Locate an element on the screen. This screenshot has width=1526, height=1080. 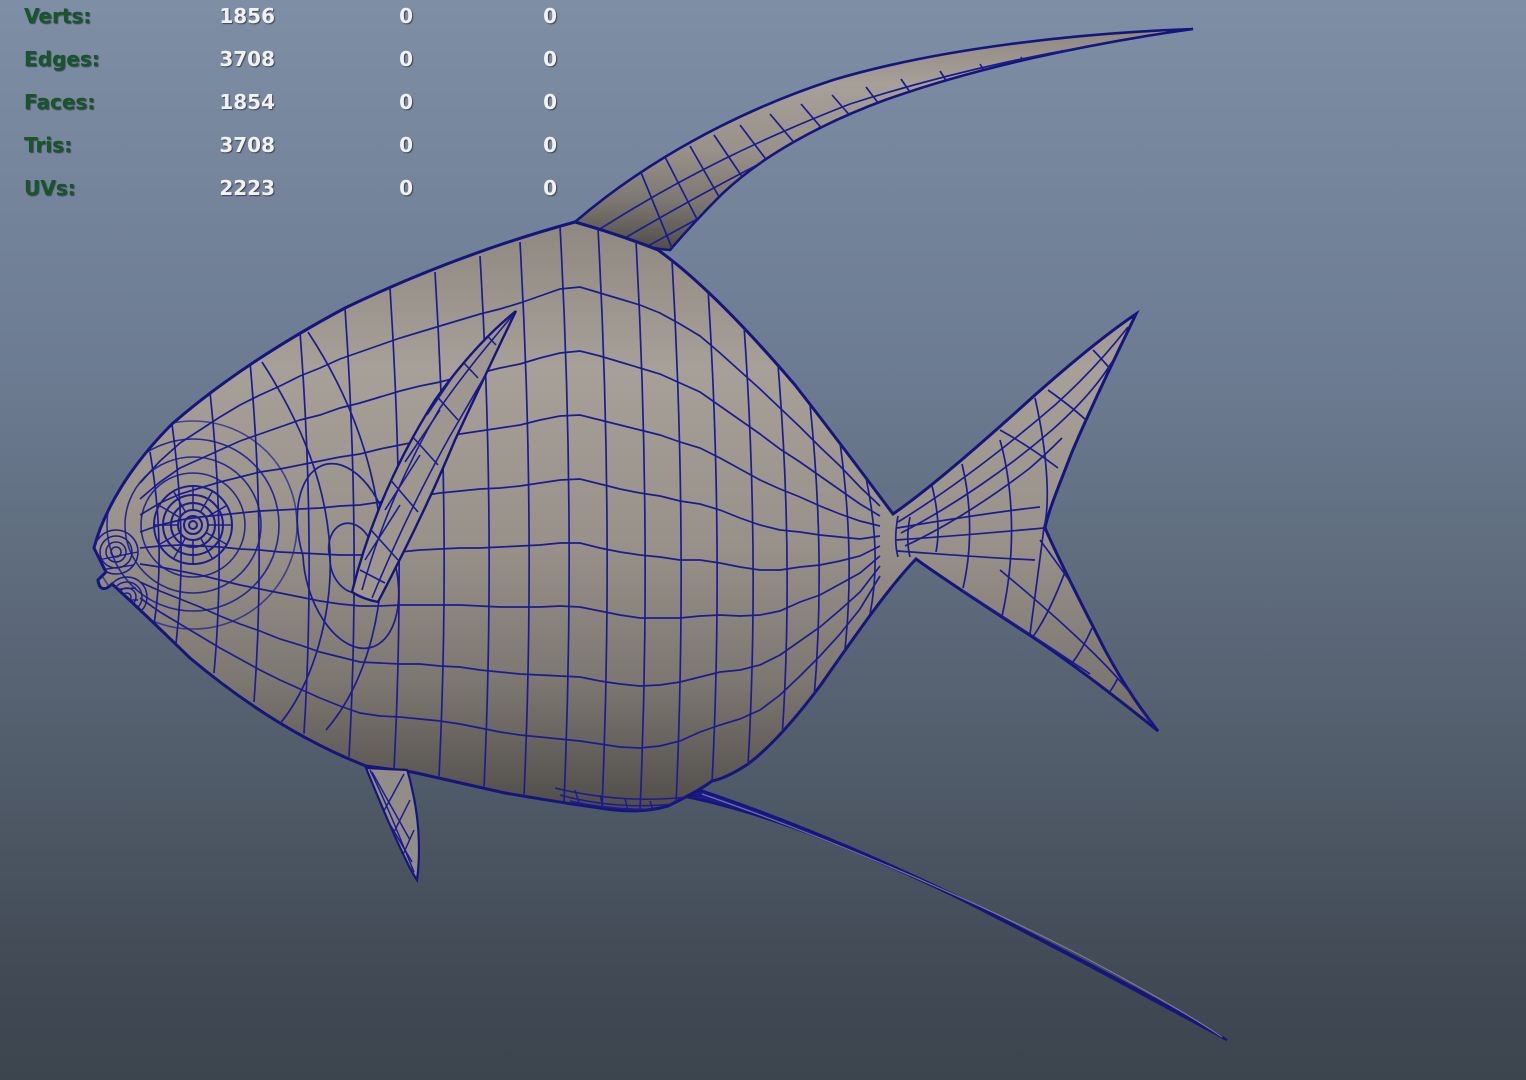
anal-streamer-highlight is located at coordinates (962, 915).